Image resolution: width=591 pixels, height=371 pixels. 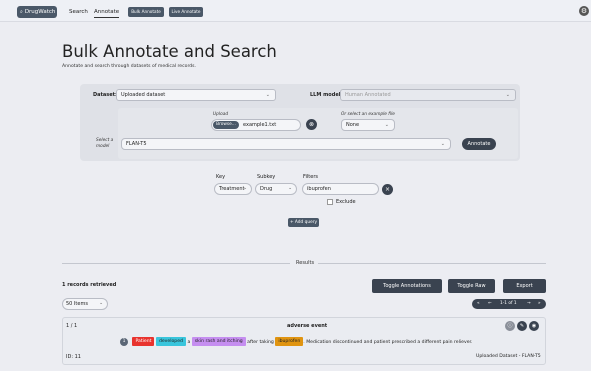 I want to click on dataset-select-value: Uploaded dataset, so click(x=143, y=95).